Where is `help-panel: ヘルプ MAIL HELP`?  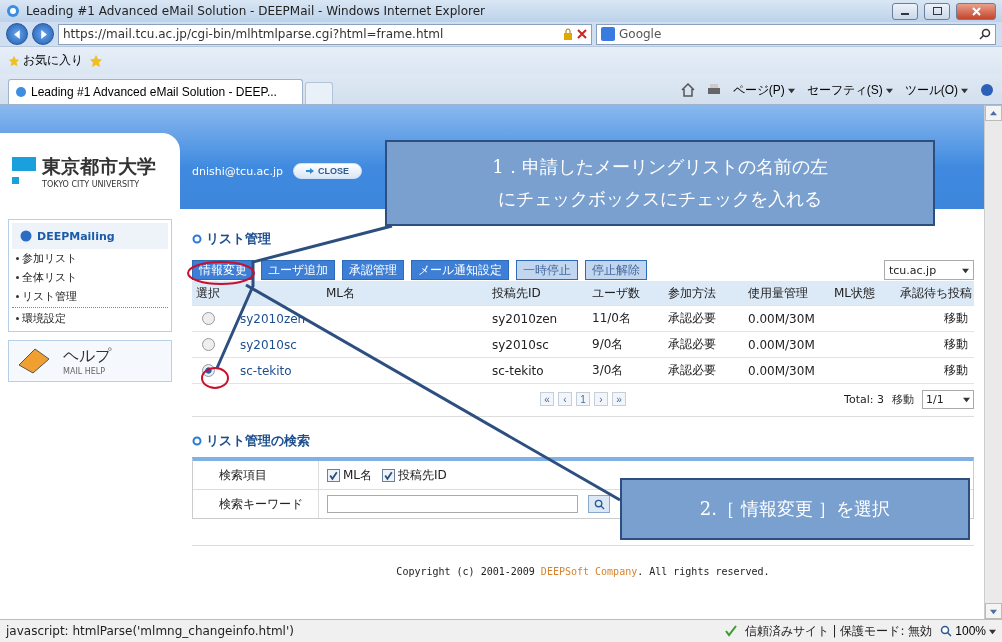 help-panel: ヘルプ MAIL HELP is located at coordinates (90, 361).